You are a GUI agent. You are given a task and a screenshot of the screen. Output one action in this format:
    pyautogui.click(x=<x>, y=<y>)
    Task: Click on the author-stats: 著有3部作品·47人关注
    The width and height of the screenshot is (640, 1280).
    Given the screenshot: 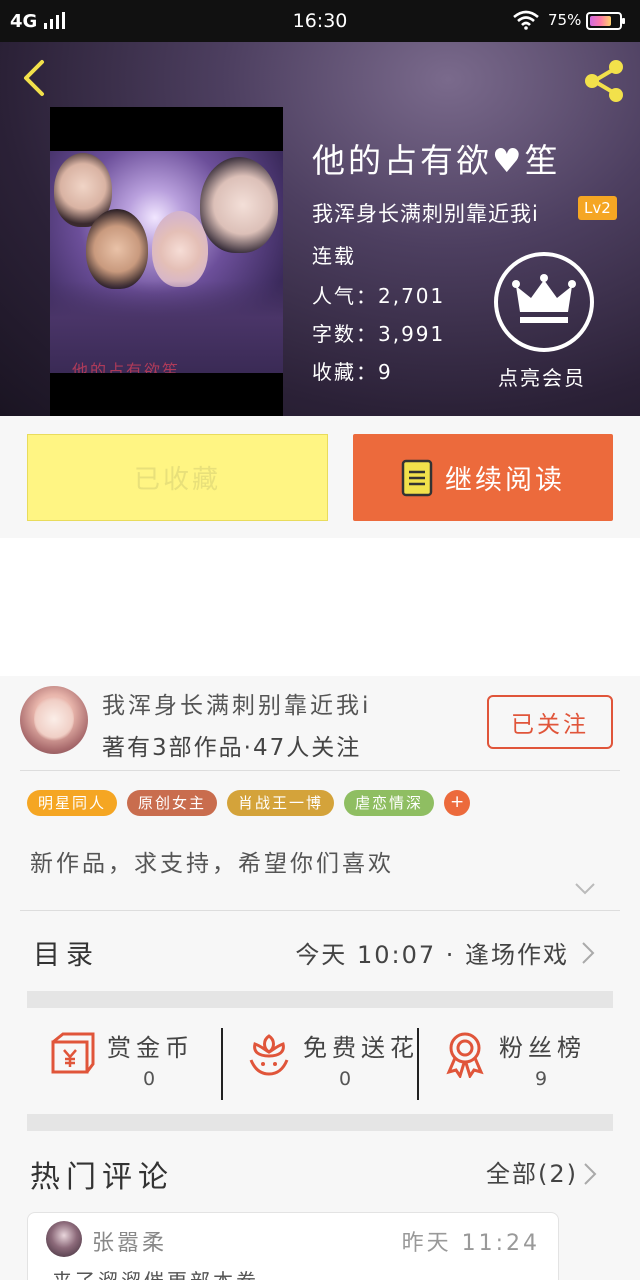 What is the action you would take?
    pyautogui.click(x=232, y=748)
    